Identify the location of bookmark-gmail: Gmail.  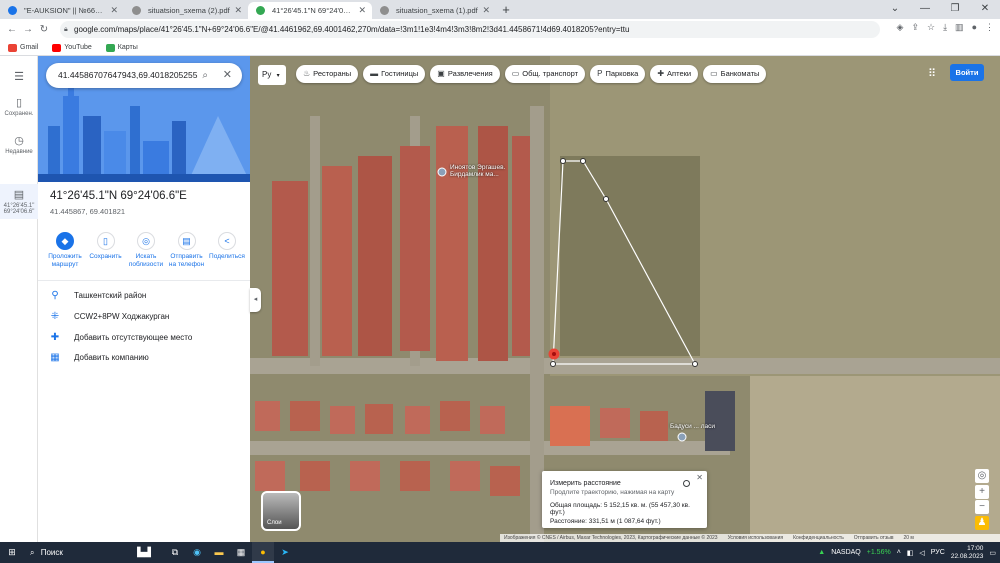
(23, 47).